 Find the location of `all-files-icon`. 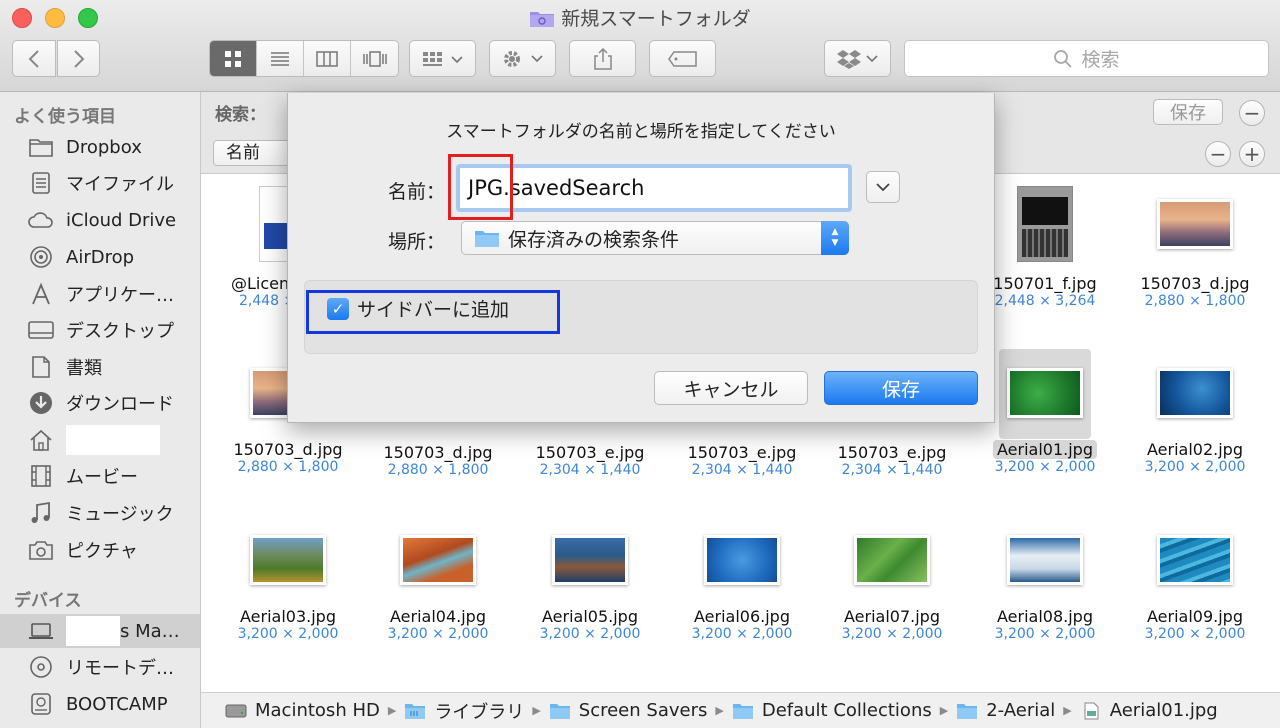

all-files-icon is located at coordinates (41, 183).